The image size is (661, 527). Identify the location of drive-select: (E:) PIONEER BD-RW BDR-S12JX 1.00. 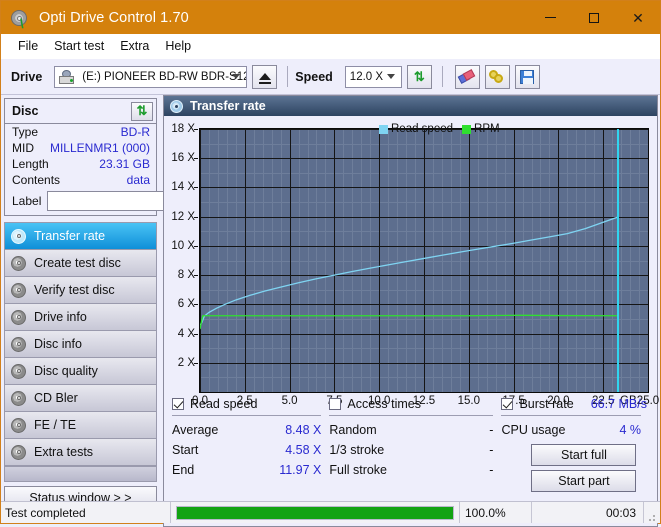
(151, 76).